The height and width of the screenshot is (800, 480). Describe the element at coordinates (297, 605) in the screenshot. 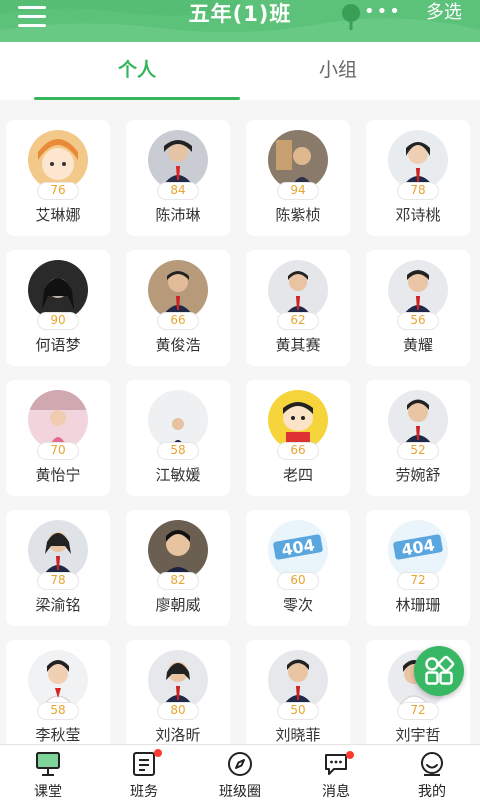

I see `student-name: 零次` at that location.